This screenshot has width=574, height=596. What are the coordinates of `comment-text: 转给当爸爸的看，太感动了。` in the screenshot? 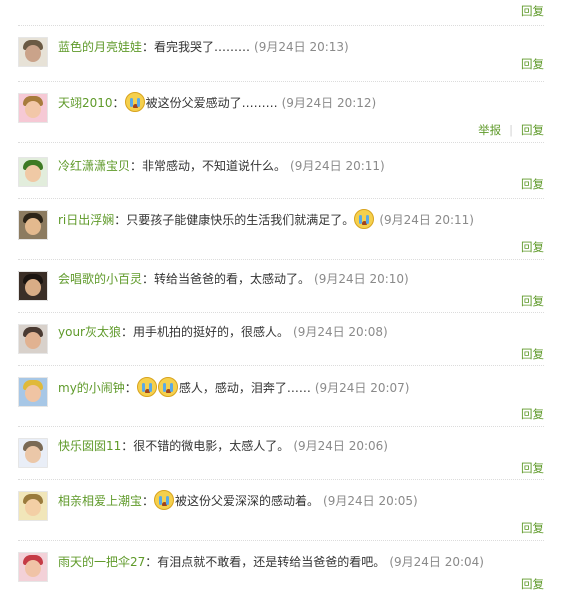 It's located at (232, 279).